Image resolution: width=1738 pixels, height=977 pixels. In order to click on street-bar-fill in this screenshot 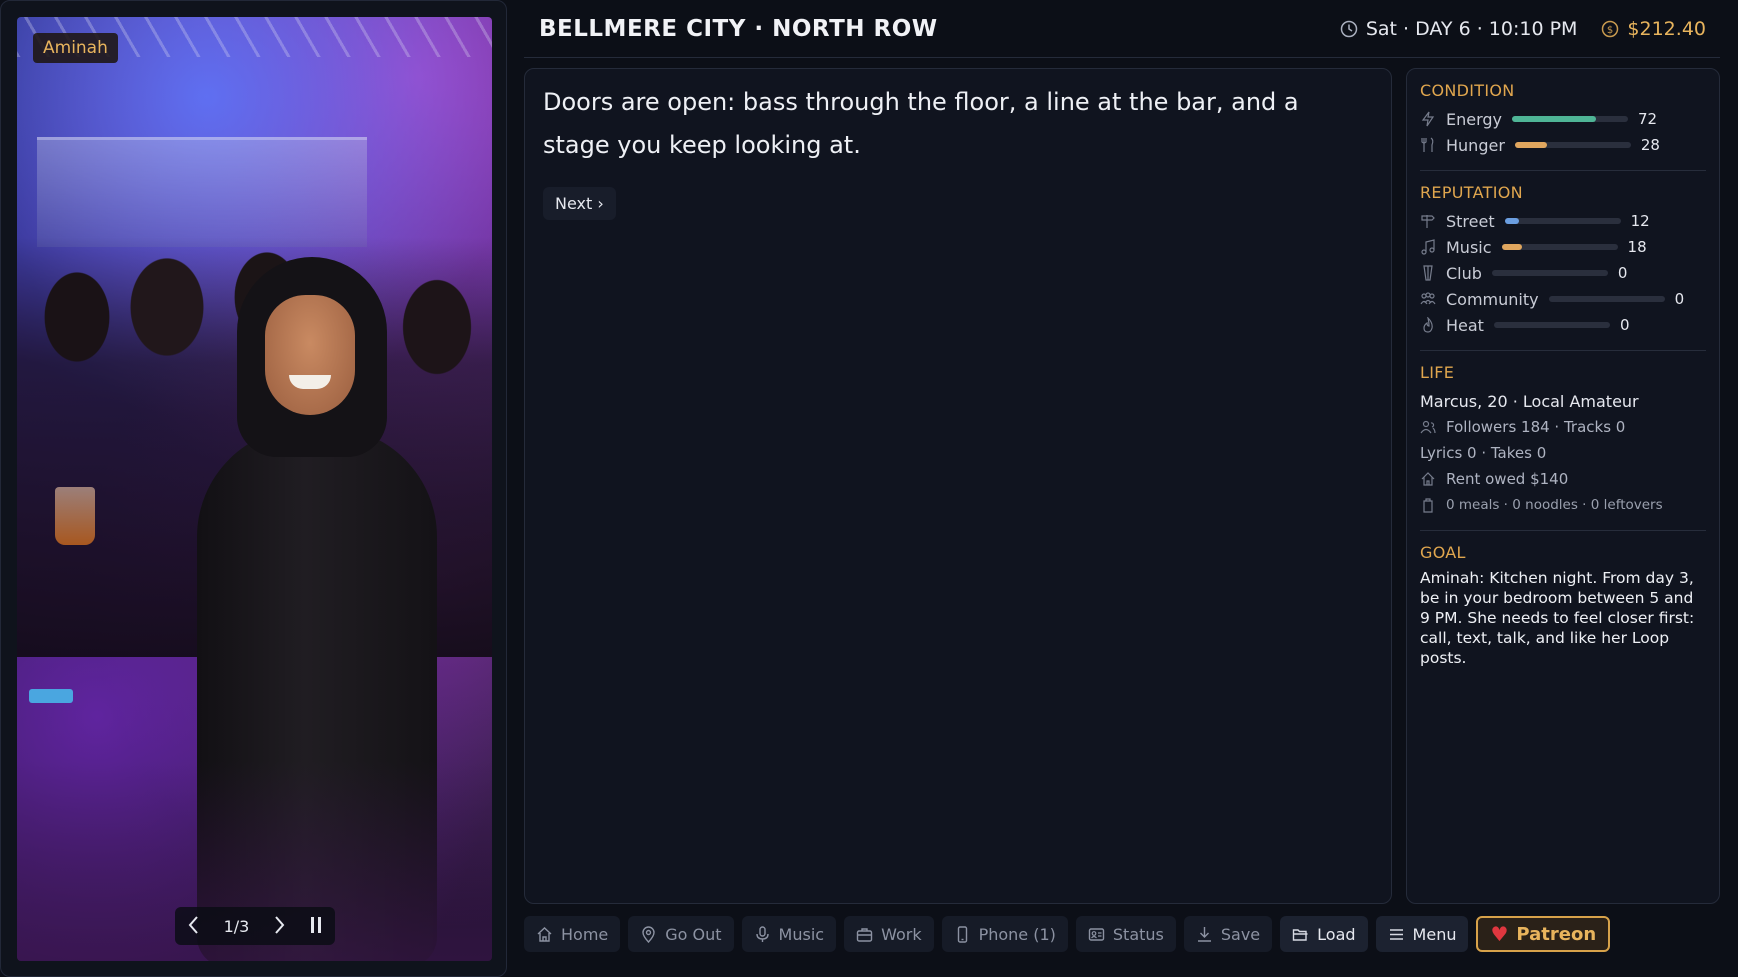, I will do `click(1511, 221)`.